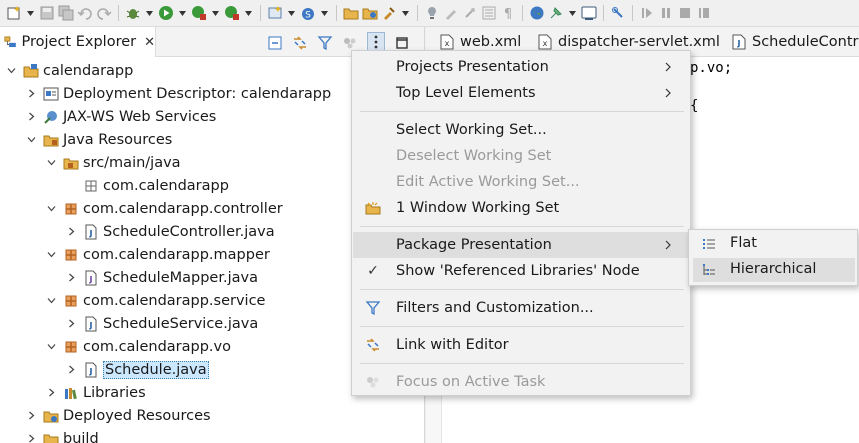  Describe the element at coordinates (350, 43) in the screenshot. I see `focus-task-icon` at that location.